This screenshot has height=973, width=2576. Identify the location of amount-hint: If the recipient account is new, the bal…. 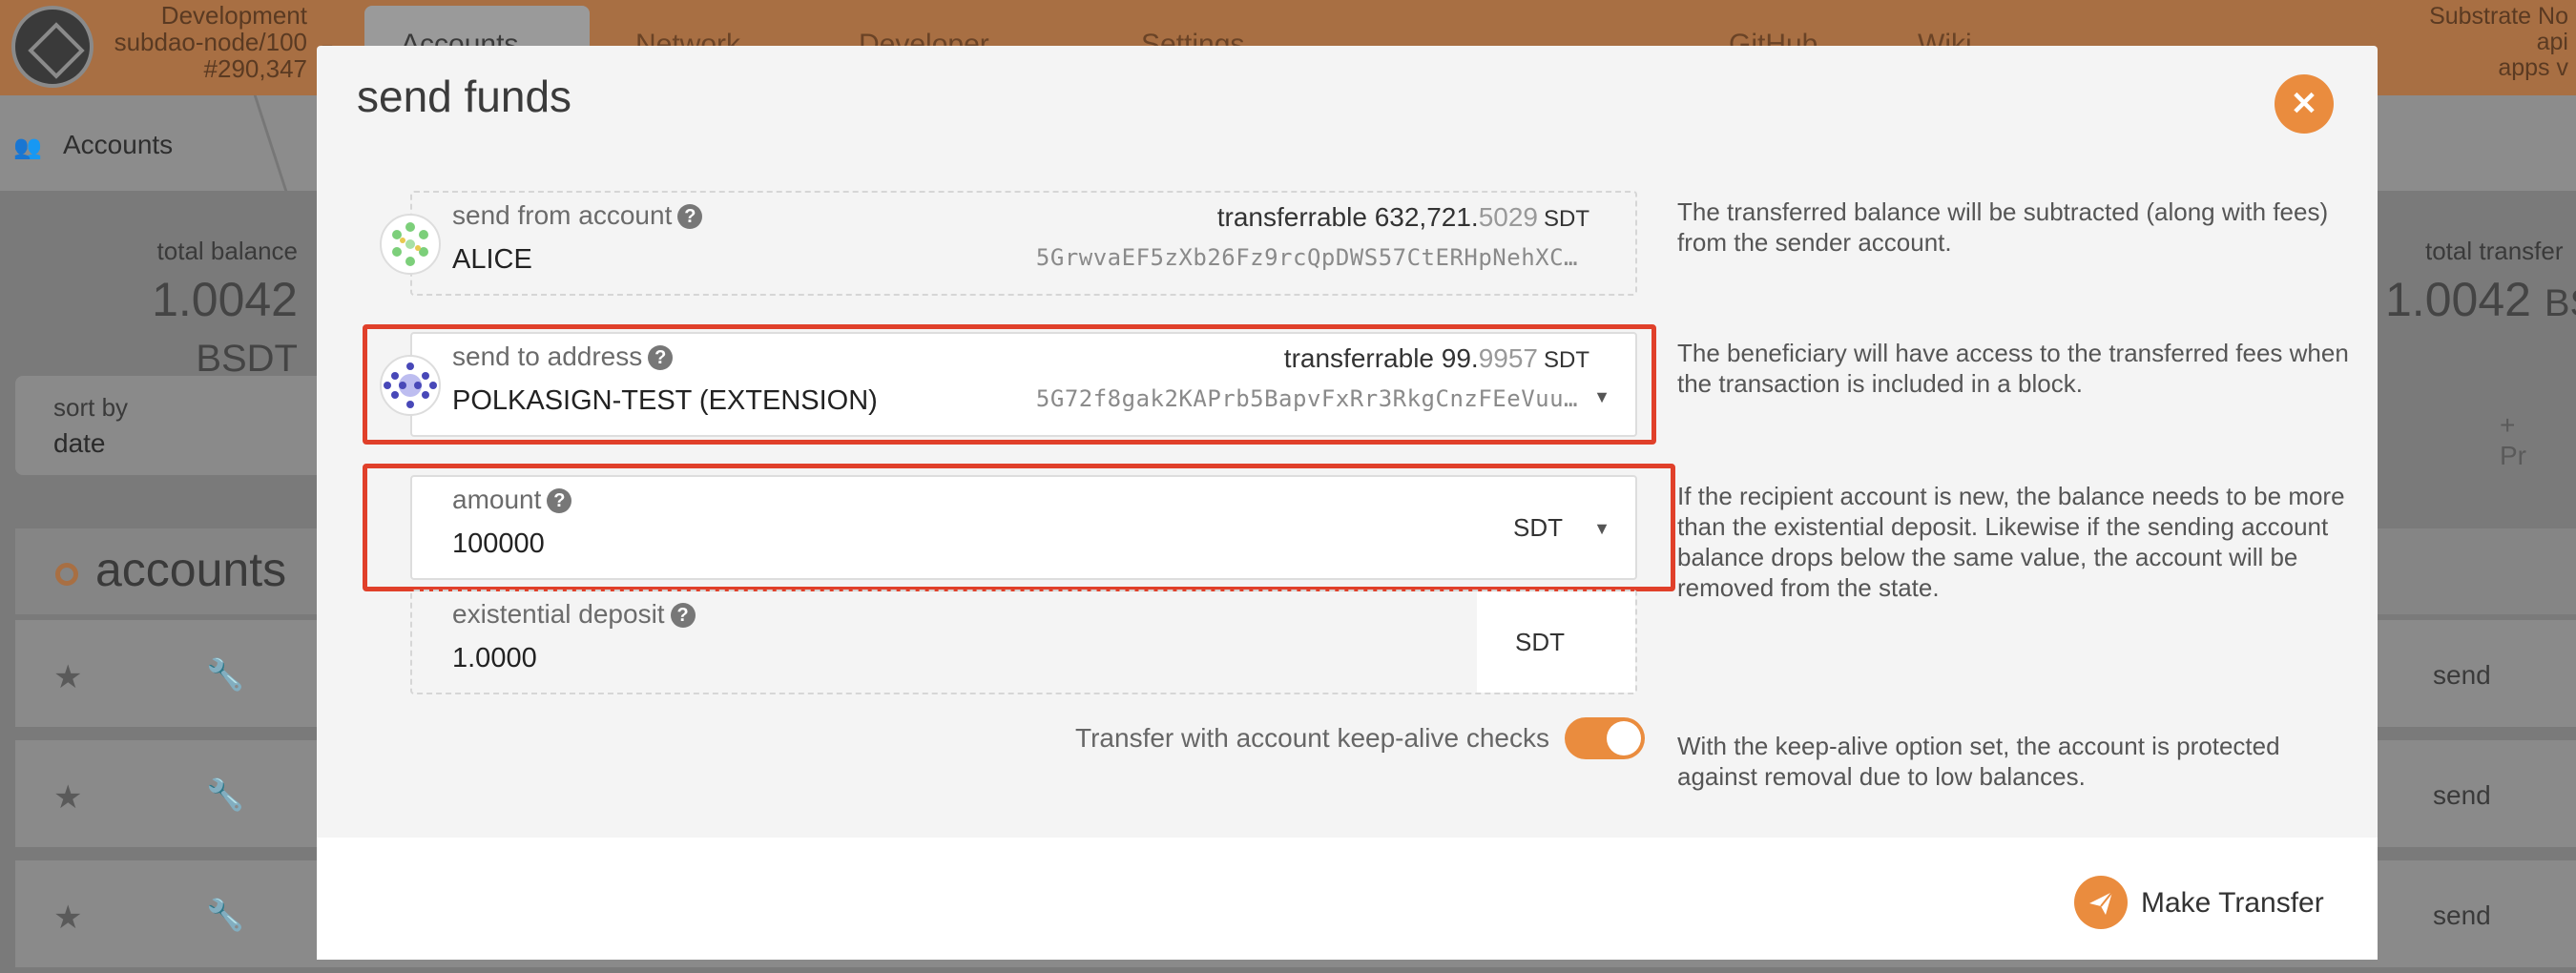
(2011, 542).